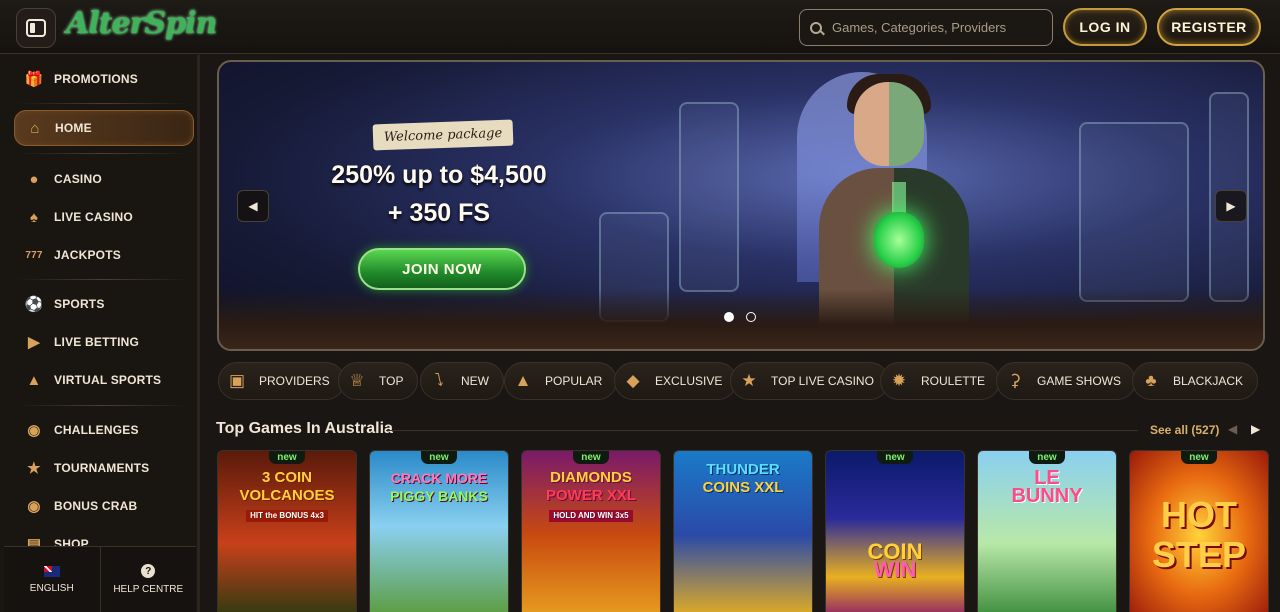  What do you see at coordinates (93, 217) in the screenshot?
I see `sidebar-item-label: LIVE CASINO` at bounding box center [93, 217].